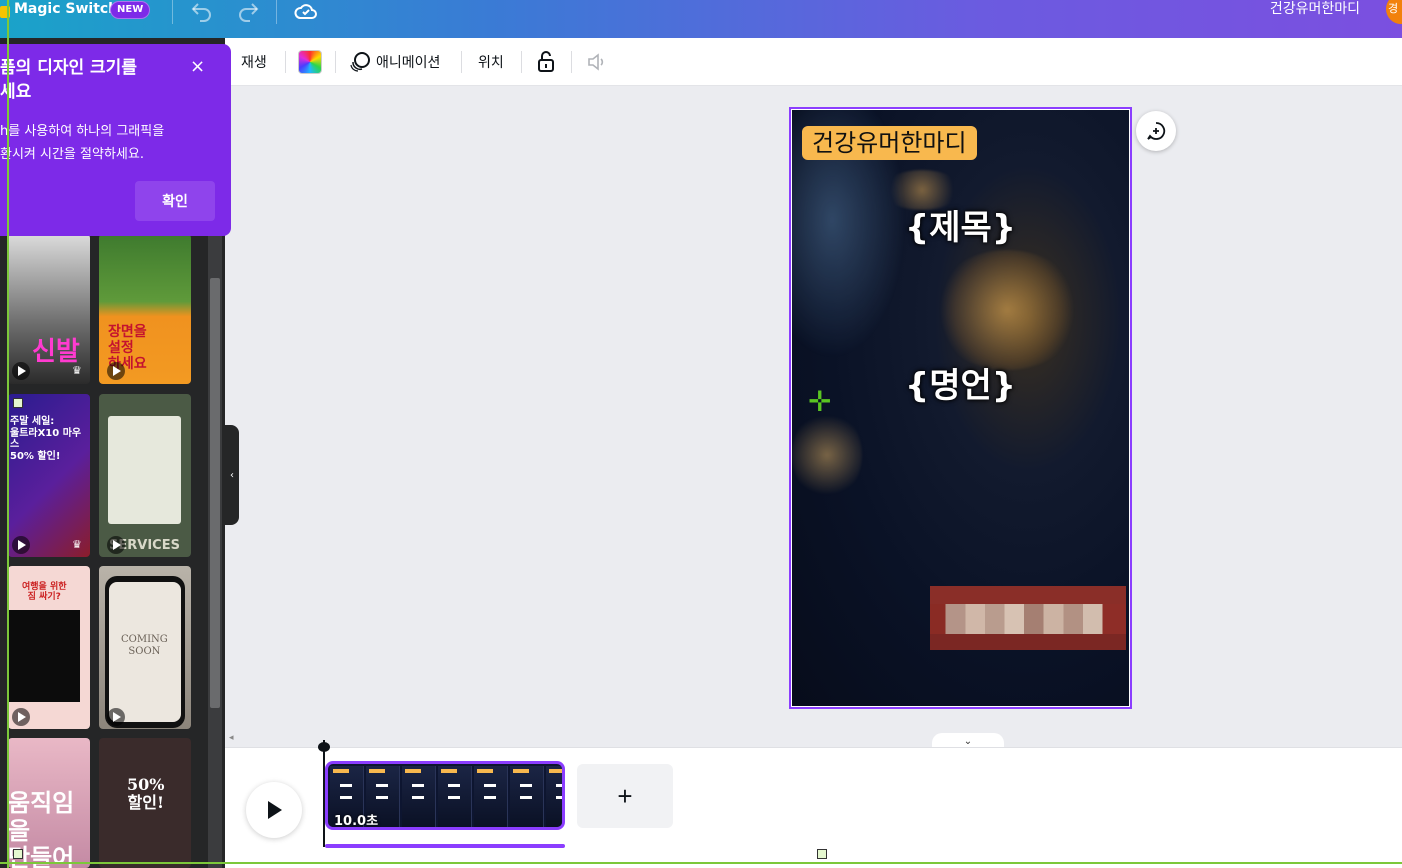 Image resolution: width=1402 pixels, height=868 pixels. Describe the element at coordinates (1394, 12) in the screenshot. I see `avatar: 경` at that location.